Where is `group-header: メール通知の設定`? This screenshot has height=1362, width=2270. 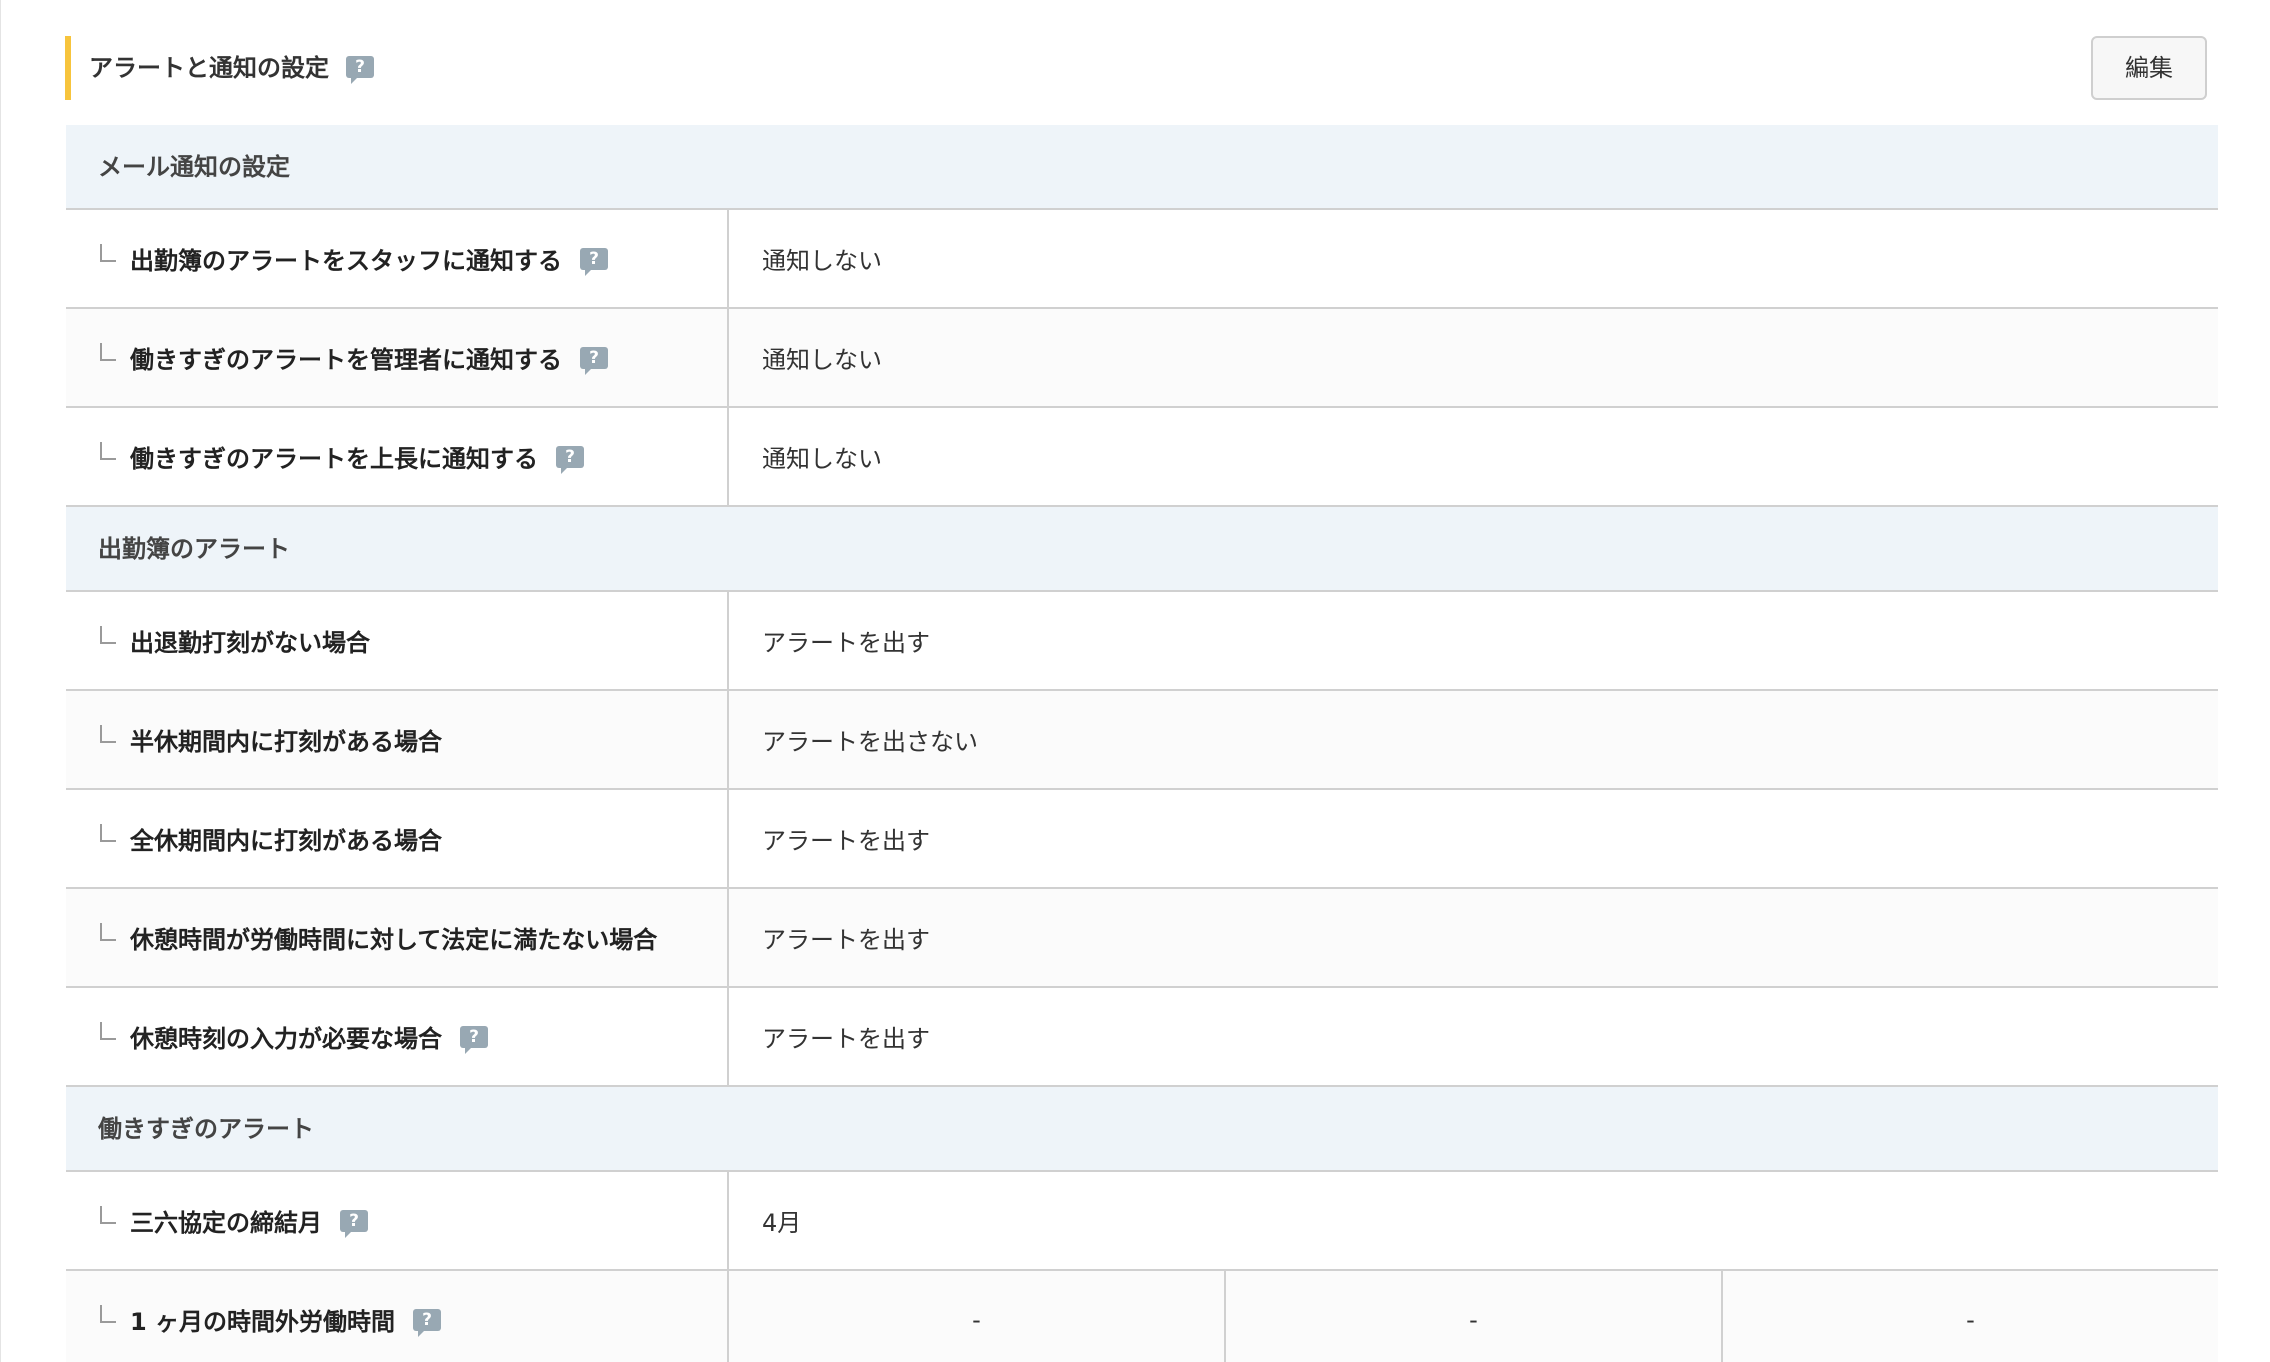 group-header: メール通知の設定 is located at coordinates (1142, 167).